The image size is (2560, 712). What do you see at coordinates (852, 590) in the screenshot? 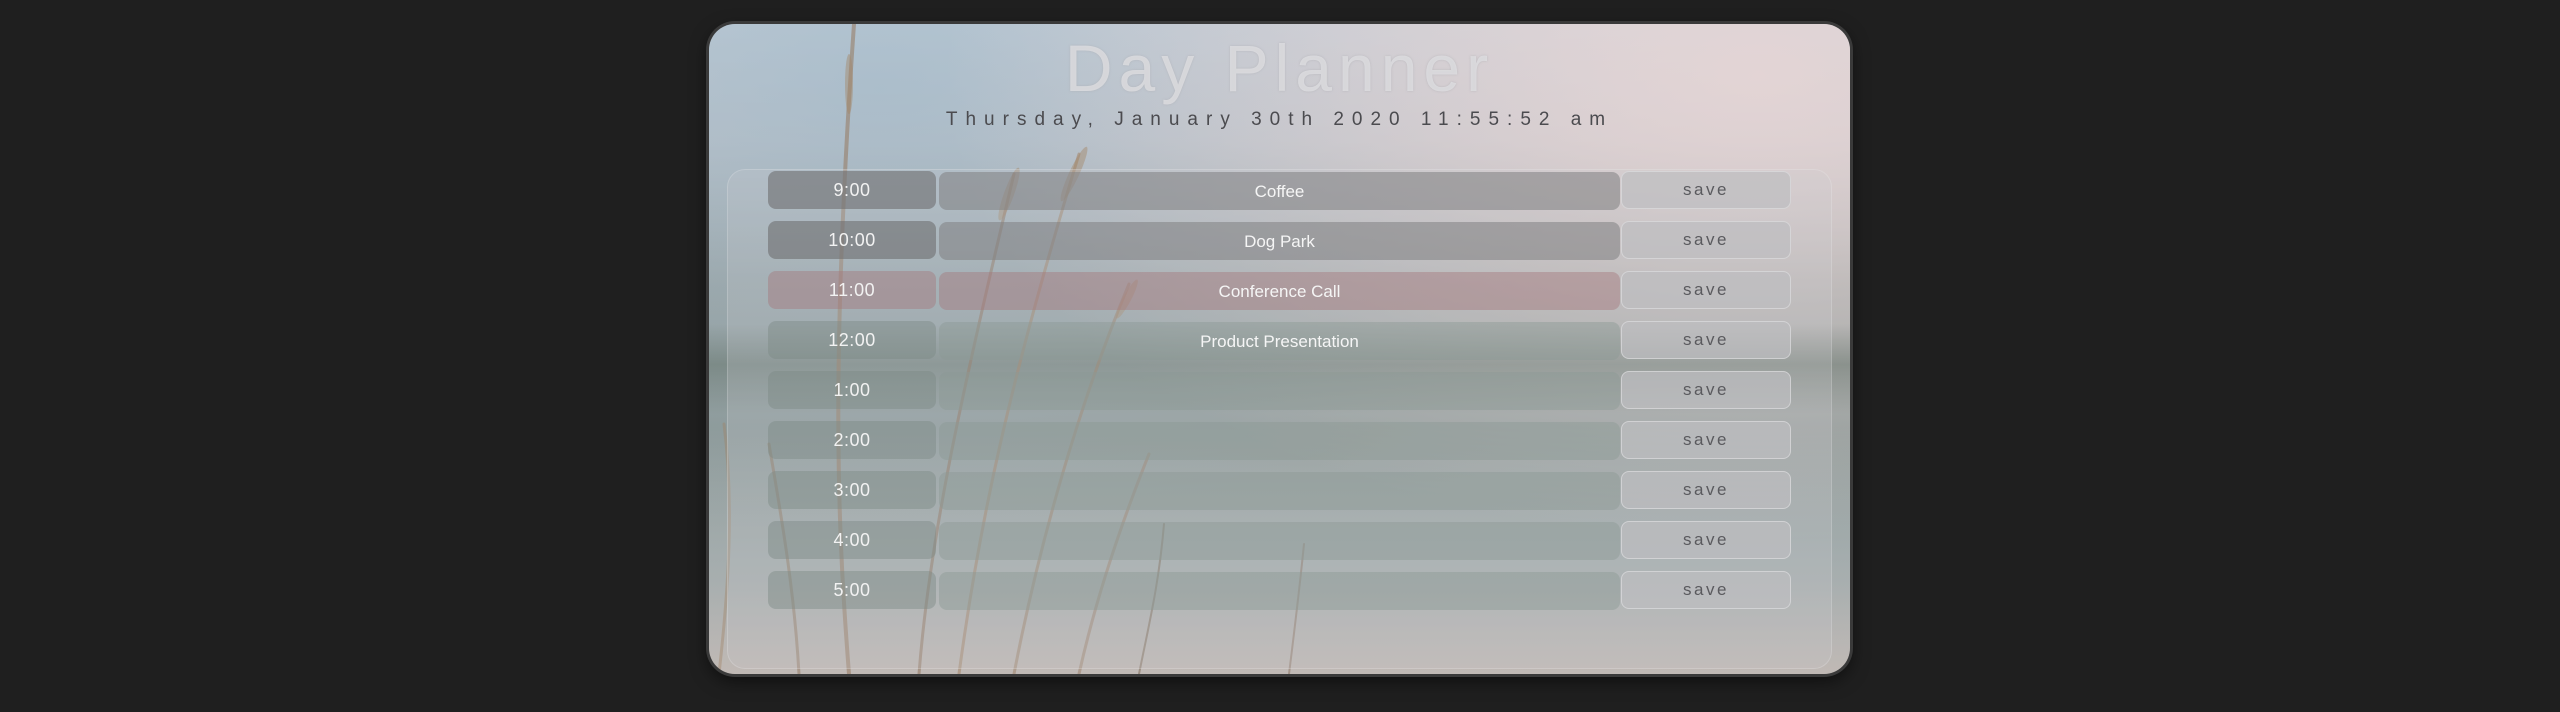
I see `hour-label: 5:00` at bounding box center [852, 590].